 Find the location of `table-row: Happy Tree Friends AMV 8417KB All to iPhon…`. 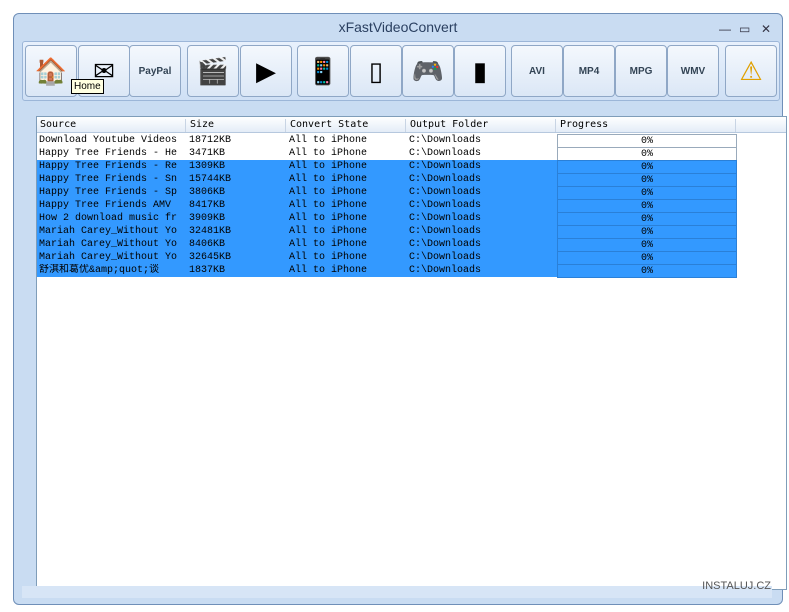

table-row: Happy Tree Friends AMV 8417KB All to iPhon… is located at coordinates (387, 206).